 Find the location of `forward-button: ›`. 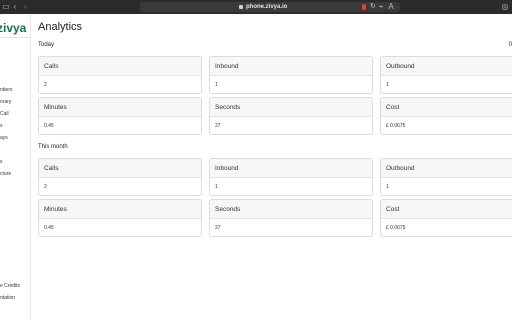

forward-button: › is located at coordinates (25, 7).